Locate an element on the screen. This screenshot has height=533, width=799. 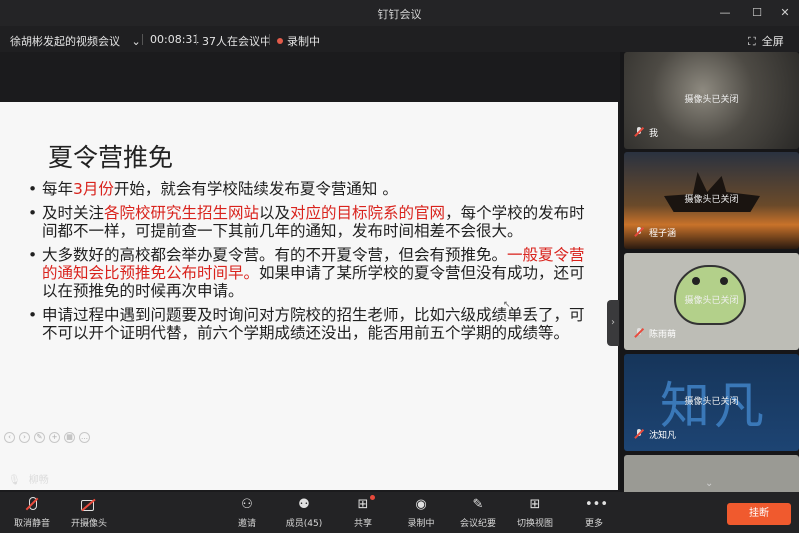
participant-name-row: 程子涵 is located at coordinates (655, 232).